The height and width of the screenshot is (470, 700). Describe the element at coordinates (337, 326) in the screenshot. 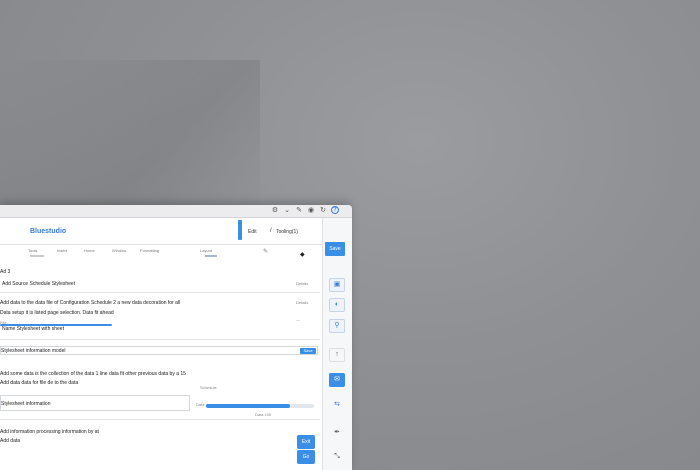

I see `link-icon: ⚲` at that location.